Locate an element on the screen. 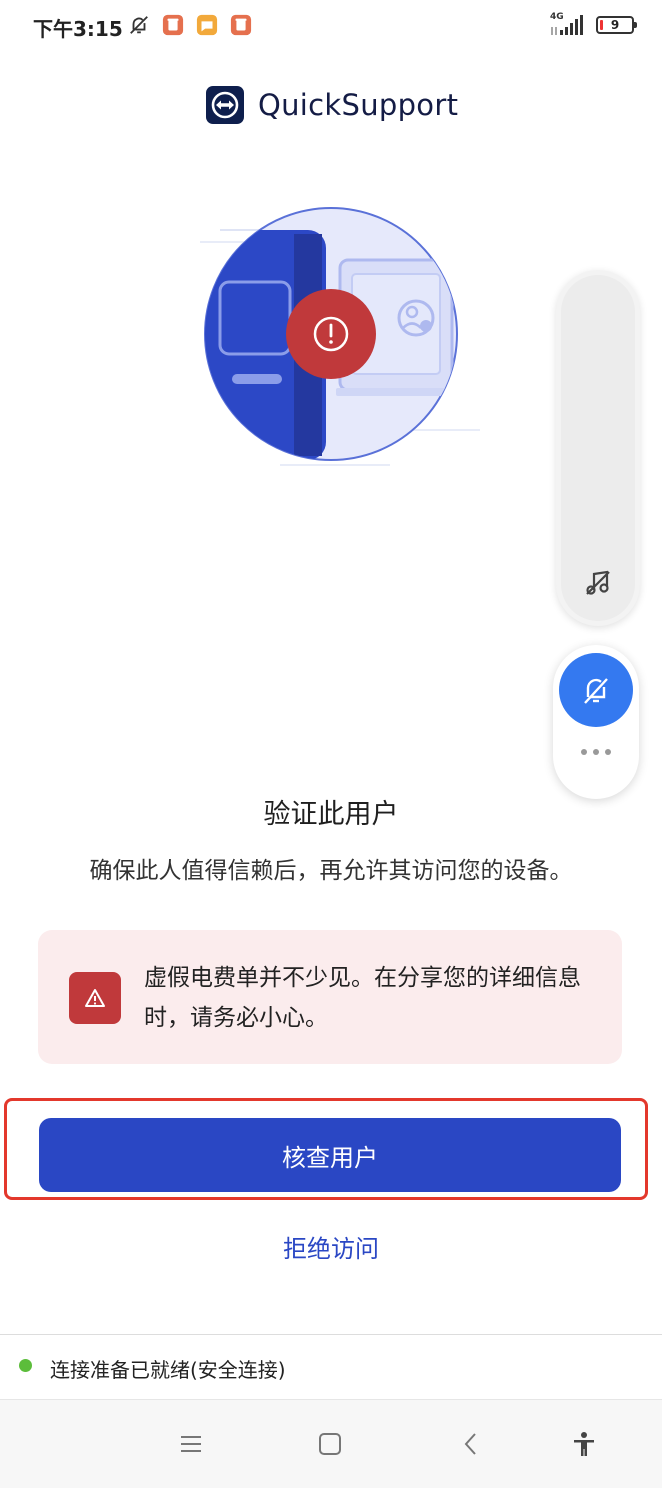 The image size is (662, 1488). back-icon is located at coordinates (471, 1444).